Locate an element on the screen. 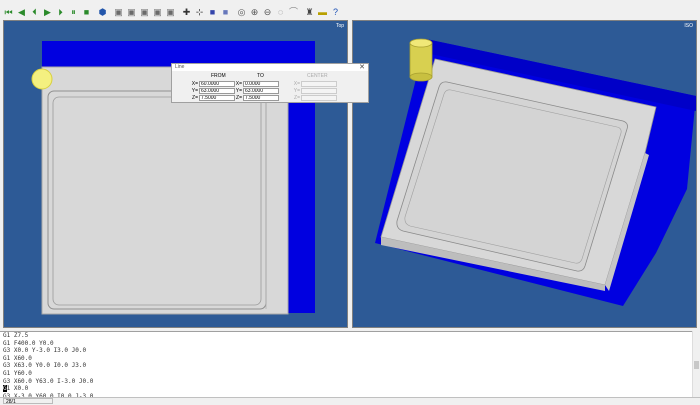 The image size is (700, 405). help-button: ? is located at coordinates (335, 12).